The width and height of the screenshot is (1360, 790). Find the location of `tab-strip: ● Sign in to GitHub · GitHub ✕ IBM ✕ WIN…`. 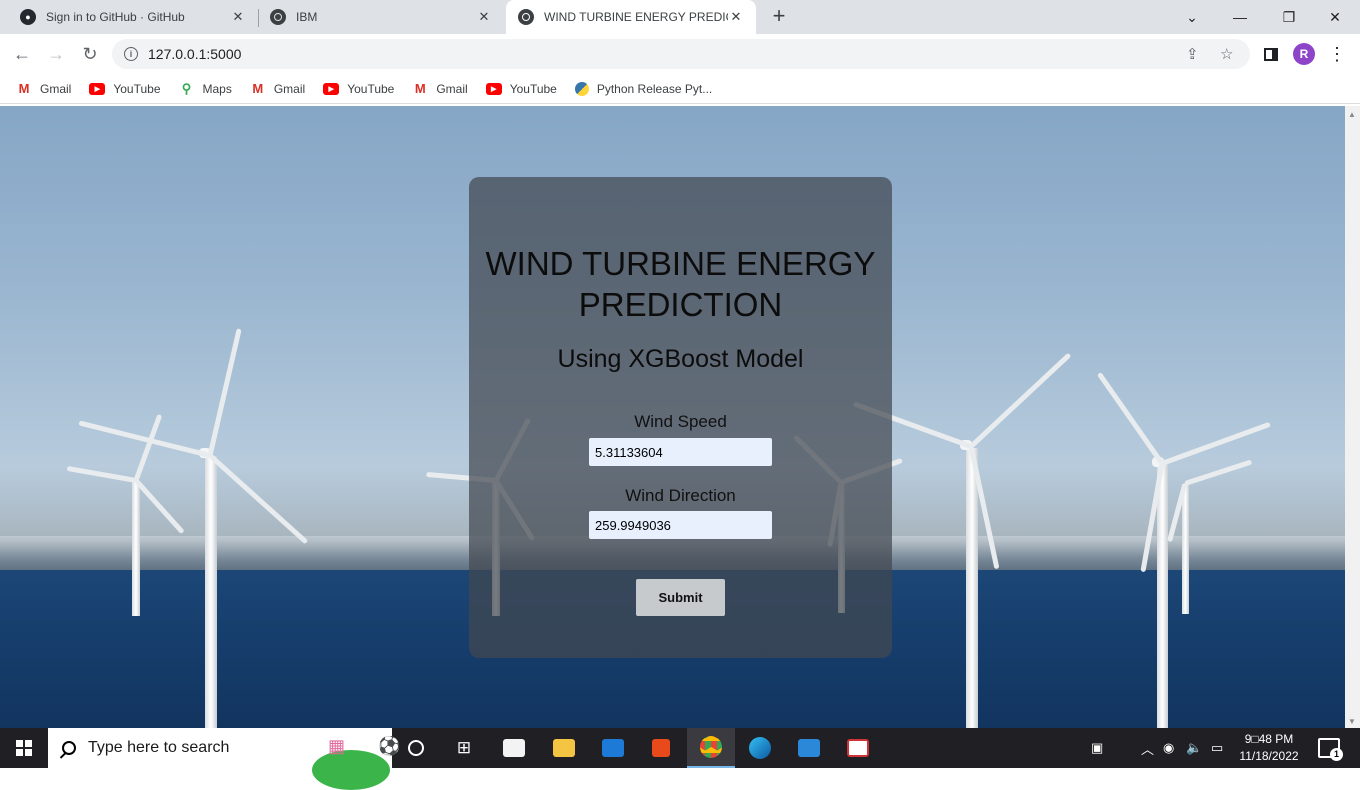

tab-strip: ● Sign in to GitHub · GitHub ✕ IBM ✕ WIN… is located at coordinates (680, 17).